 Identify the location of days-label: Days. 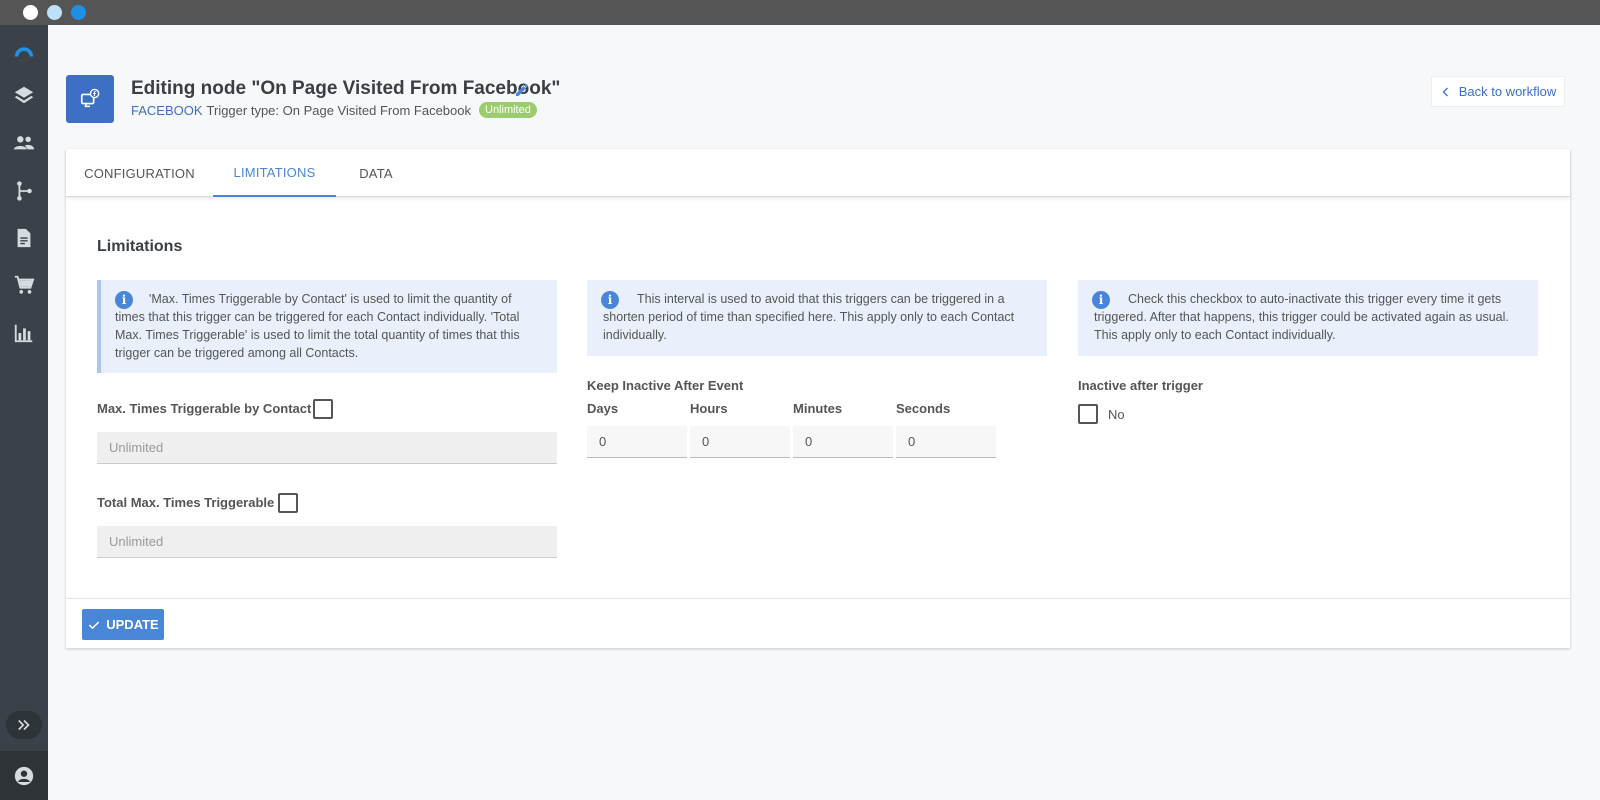
(603, 408).